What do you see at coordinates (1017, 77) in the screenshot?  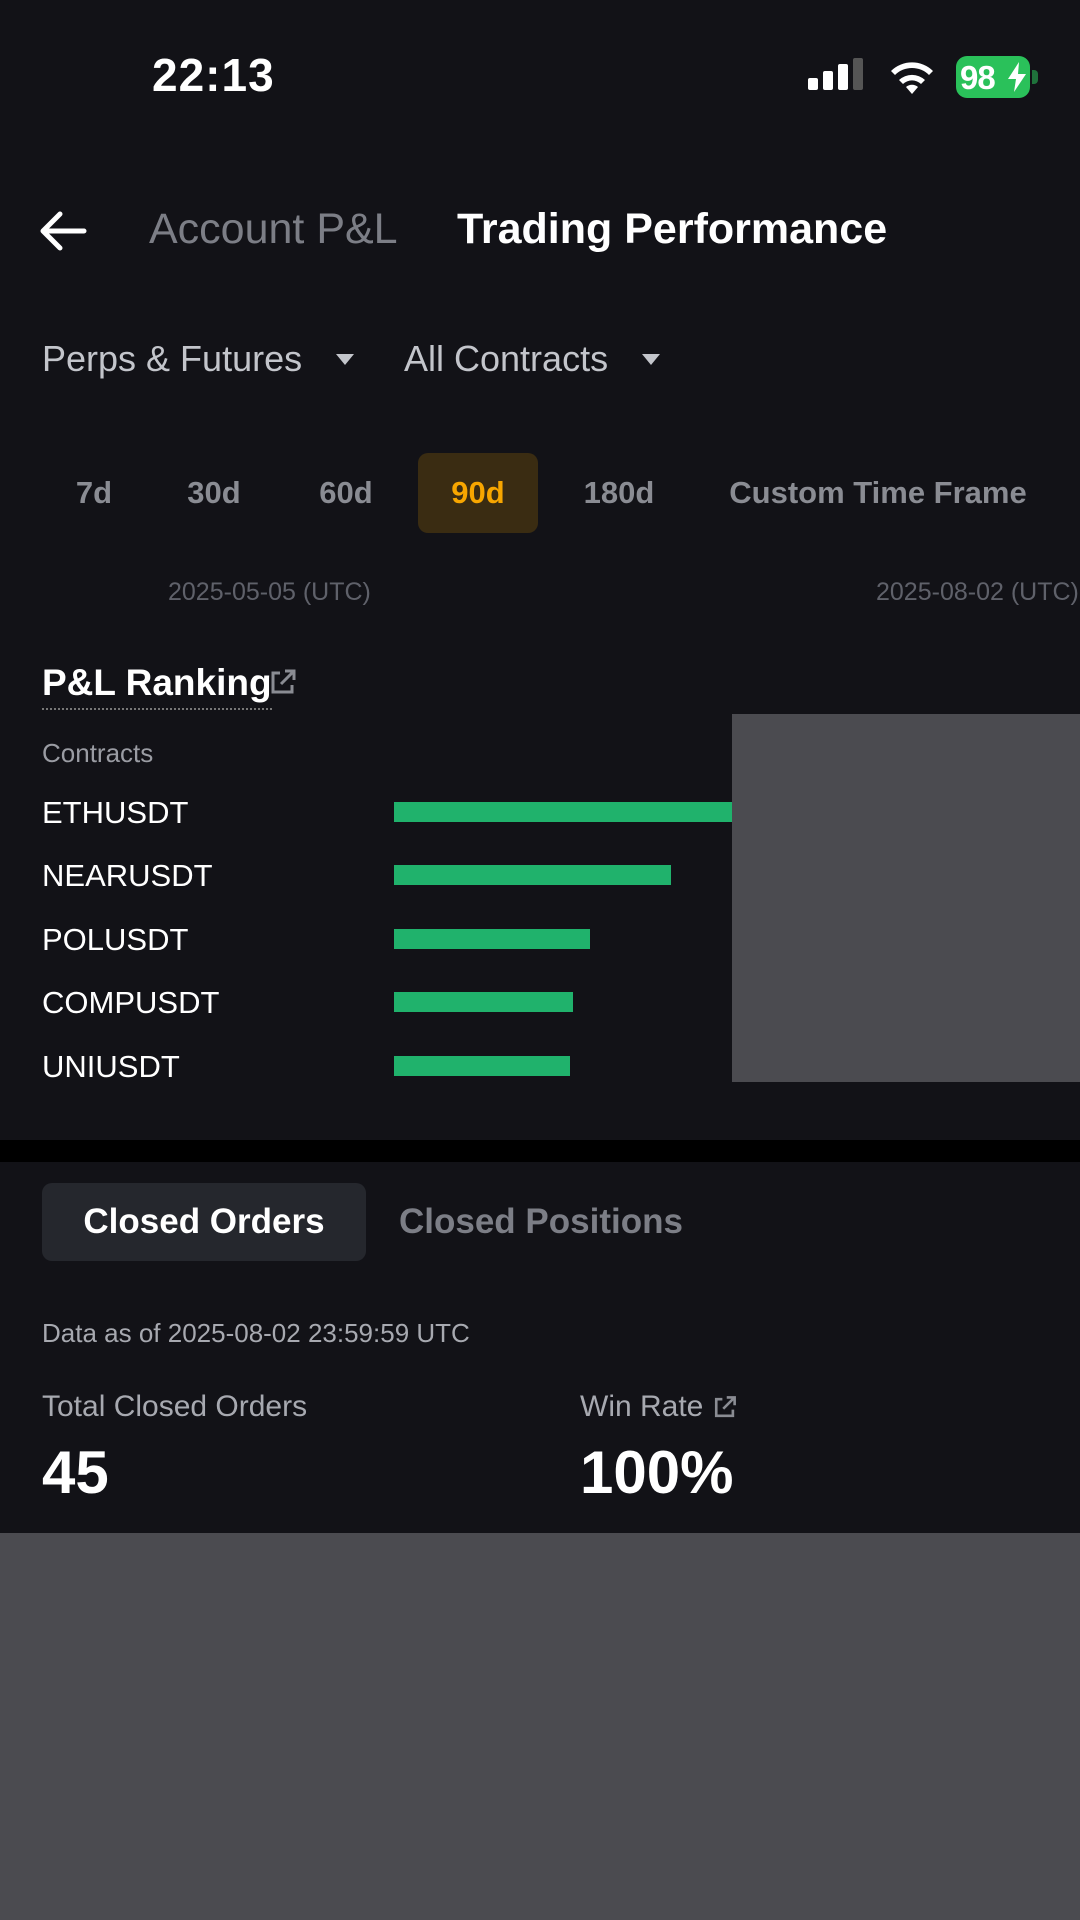 I see `charging-bolt-icon` at bounding box center [1017, 77].